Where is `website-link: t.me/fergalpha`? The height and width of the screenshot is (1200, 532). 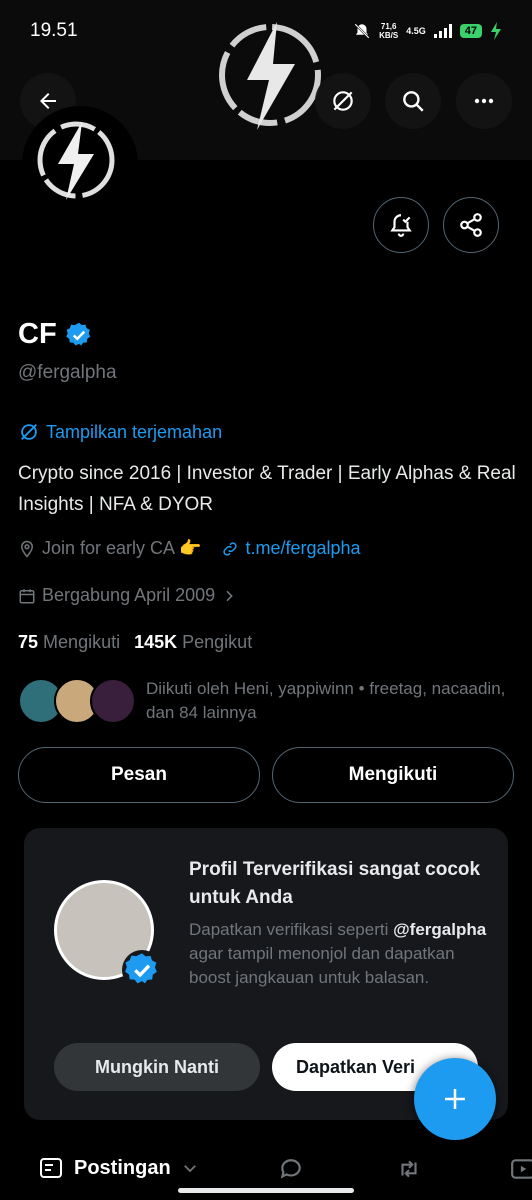
website-link: t.me/fergalpha is located at coordinates (302, 548).